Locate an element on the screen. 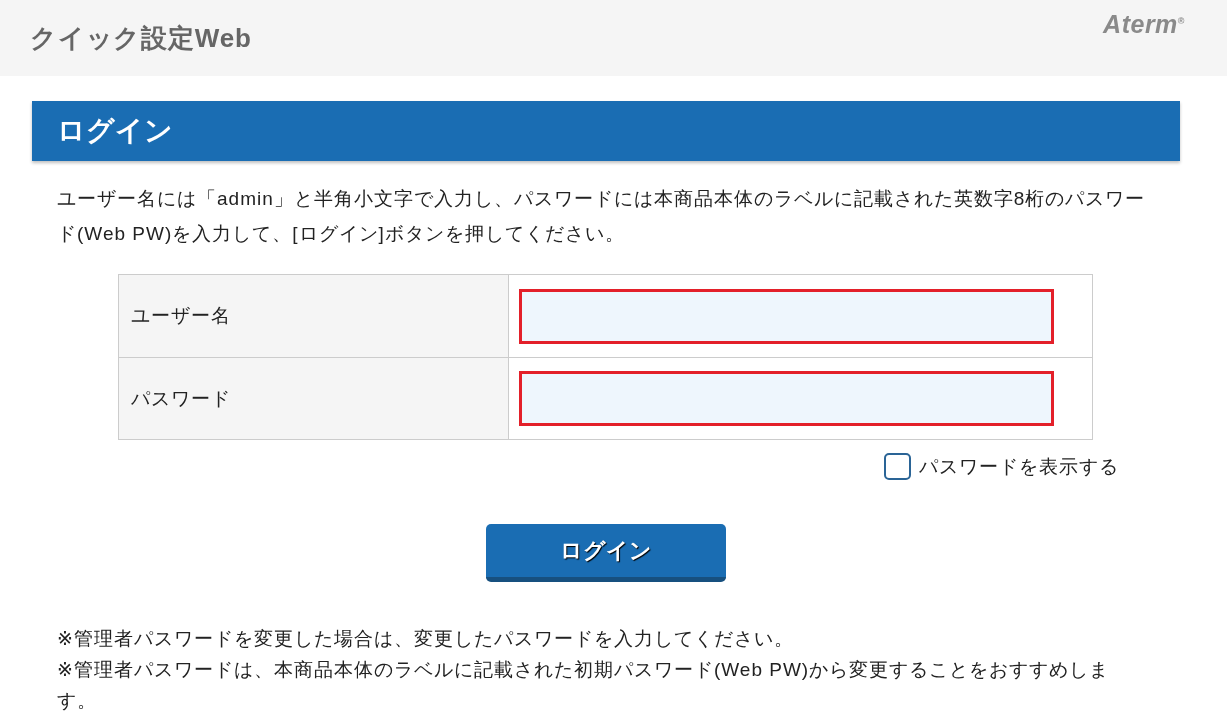 This screenshot has height=719, width=1227. field-label: パスワード is located at coordinates (314, 398).